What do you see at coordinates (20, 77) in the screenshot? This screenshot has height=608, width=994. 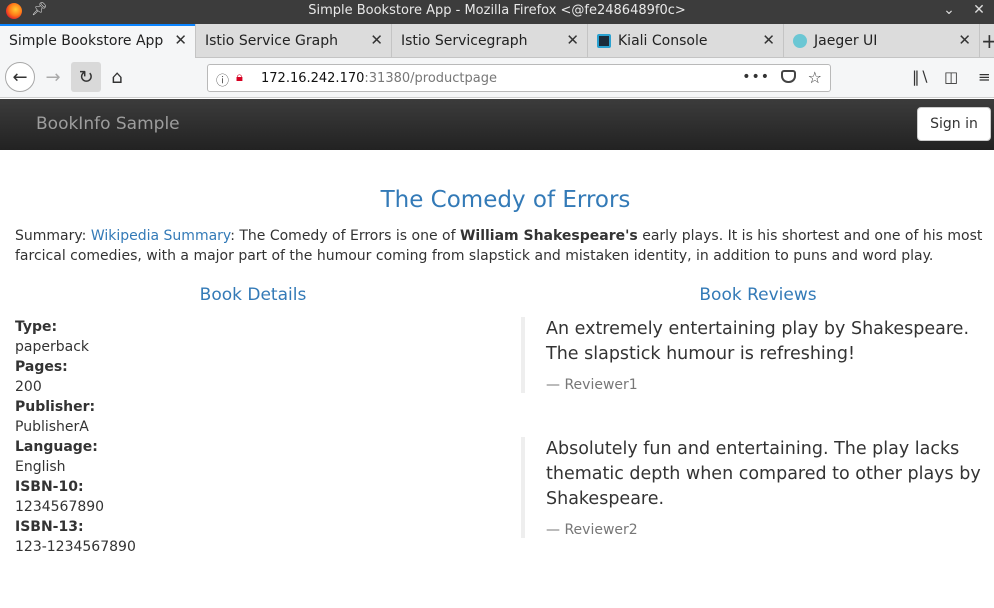 I see `back-button: ←` at bounding box center [20, 77].